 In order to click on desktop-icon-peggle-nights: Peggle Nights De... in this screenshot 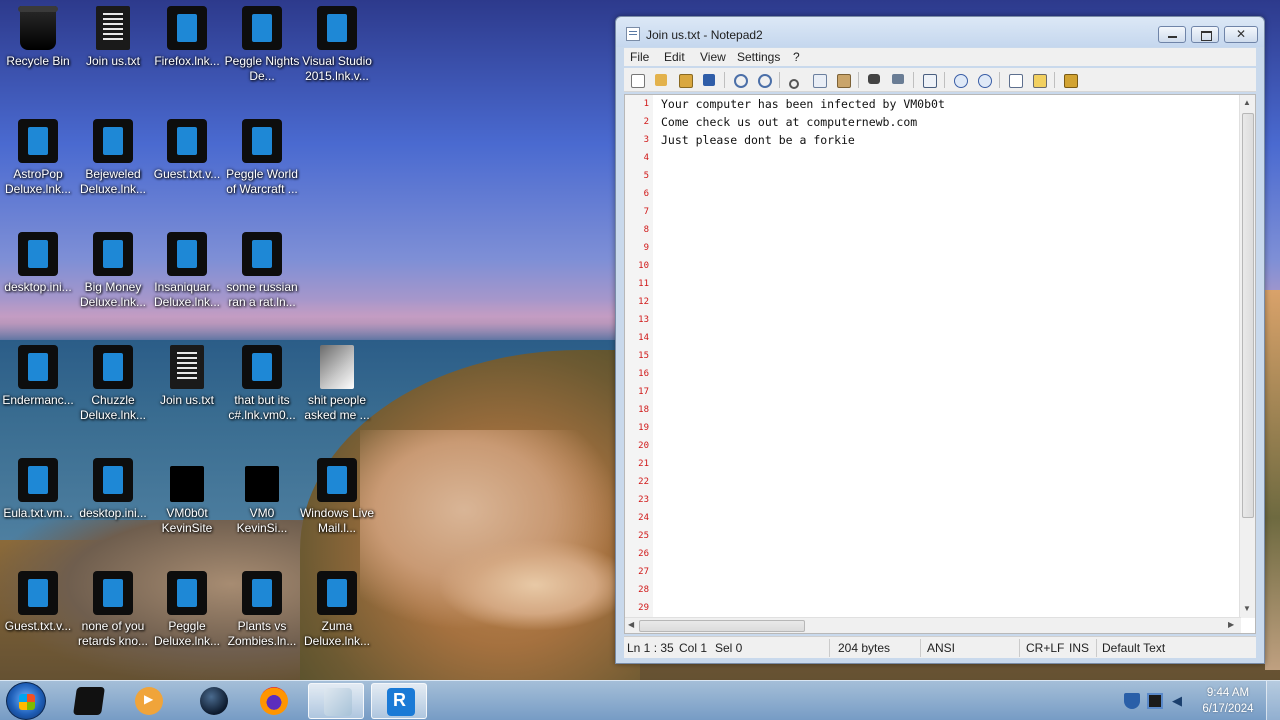, I will do `click(262, 50)`.